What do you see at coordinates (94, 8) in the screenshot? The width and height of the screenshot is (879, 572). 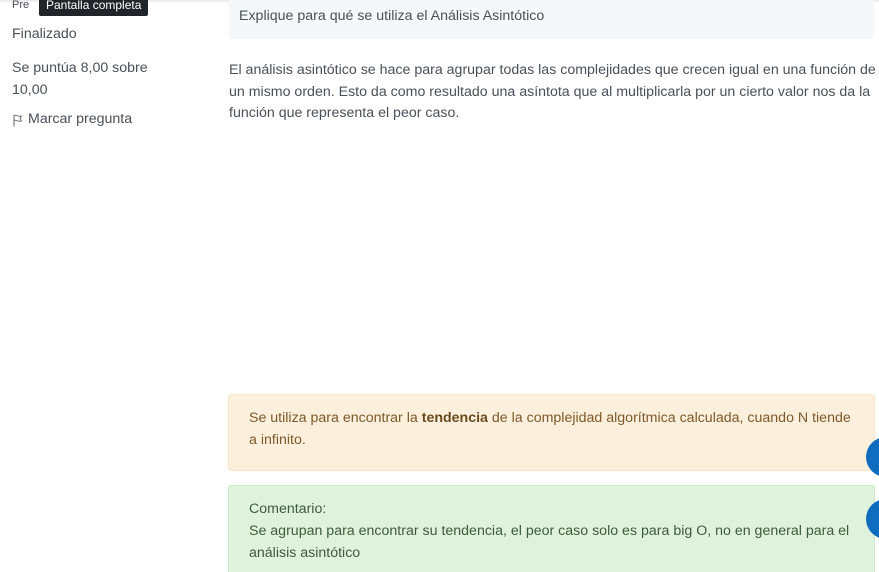 I see `fullscreen-tooltip: Pantalla completa` at bounding box center [94, 8].